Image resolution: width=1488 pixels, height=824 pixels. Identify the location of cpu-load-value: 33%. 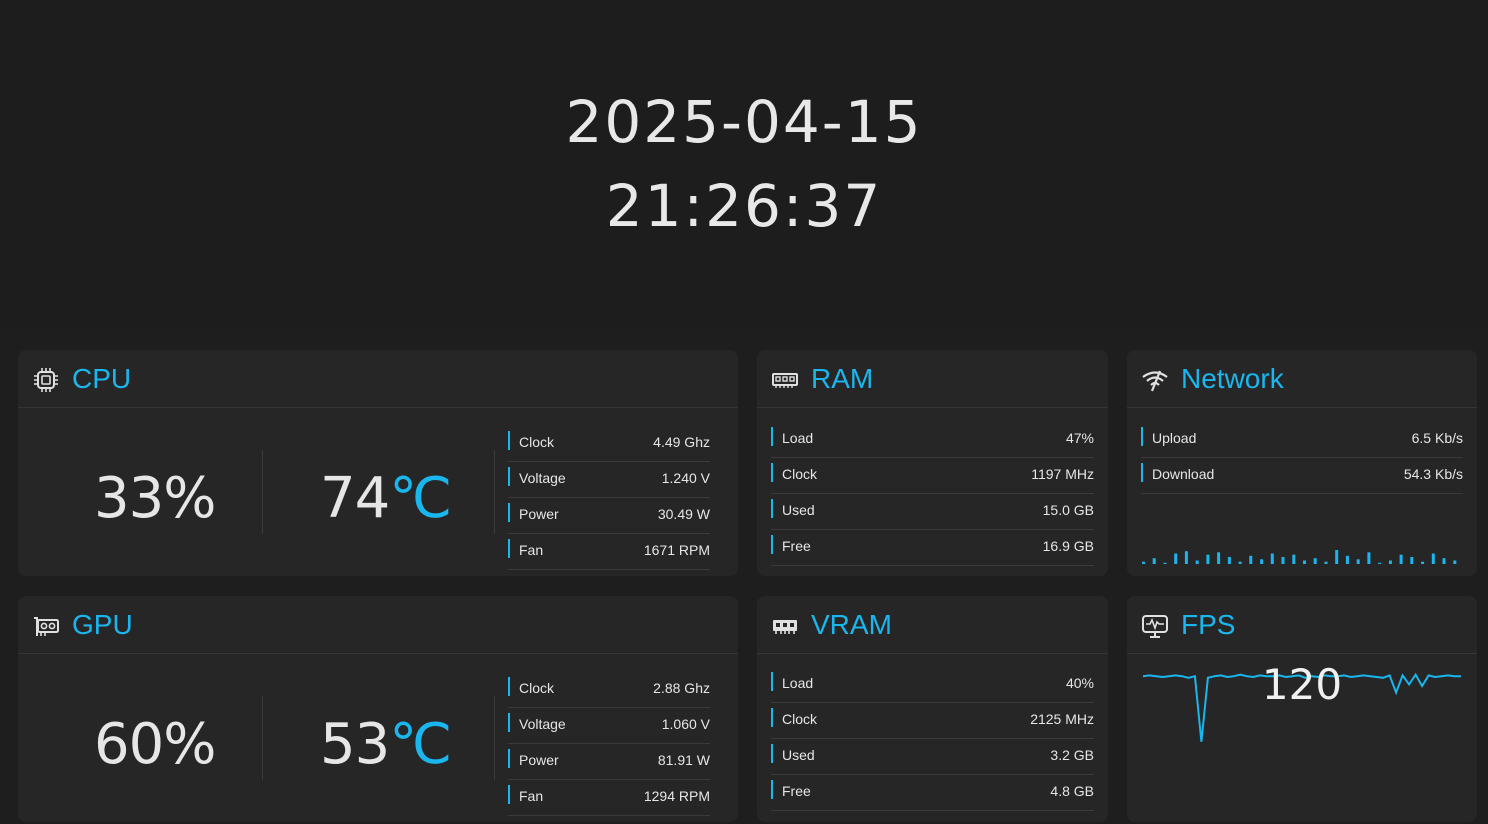
(155, 498).